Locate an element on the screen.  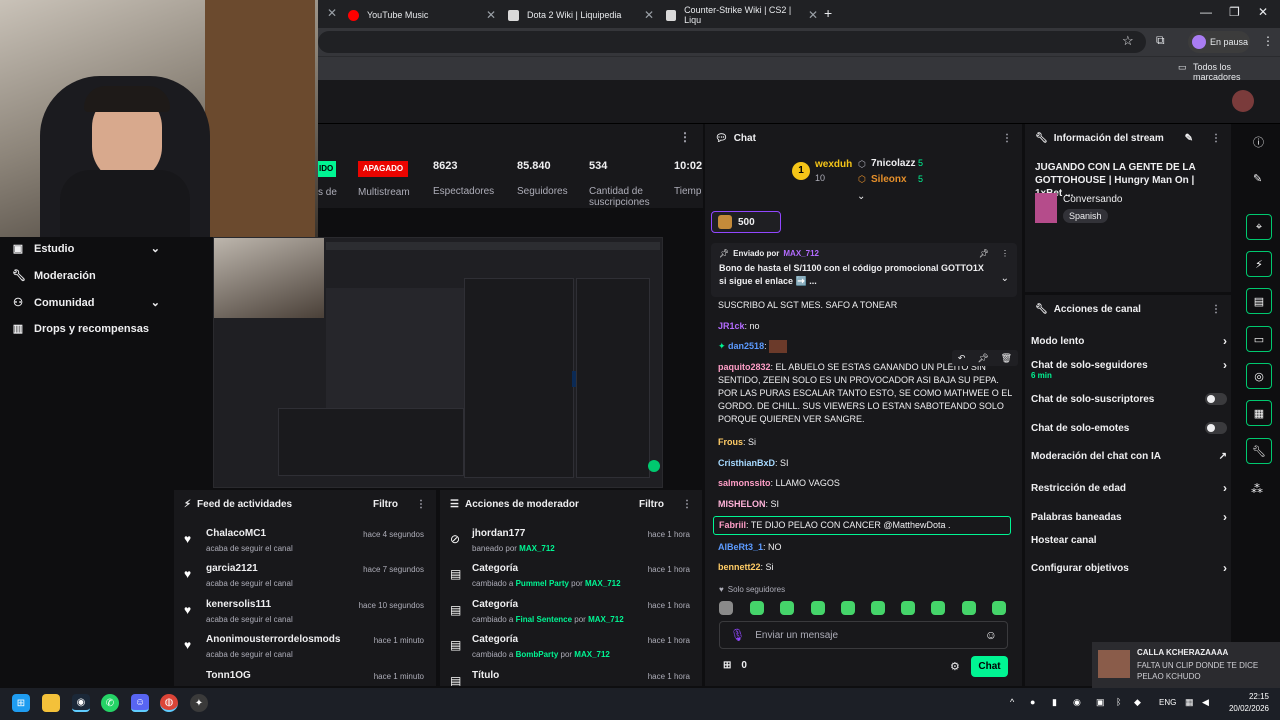
category-name: Final Sentence is located at coordinates (544, 619).